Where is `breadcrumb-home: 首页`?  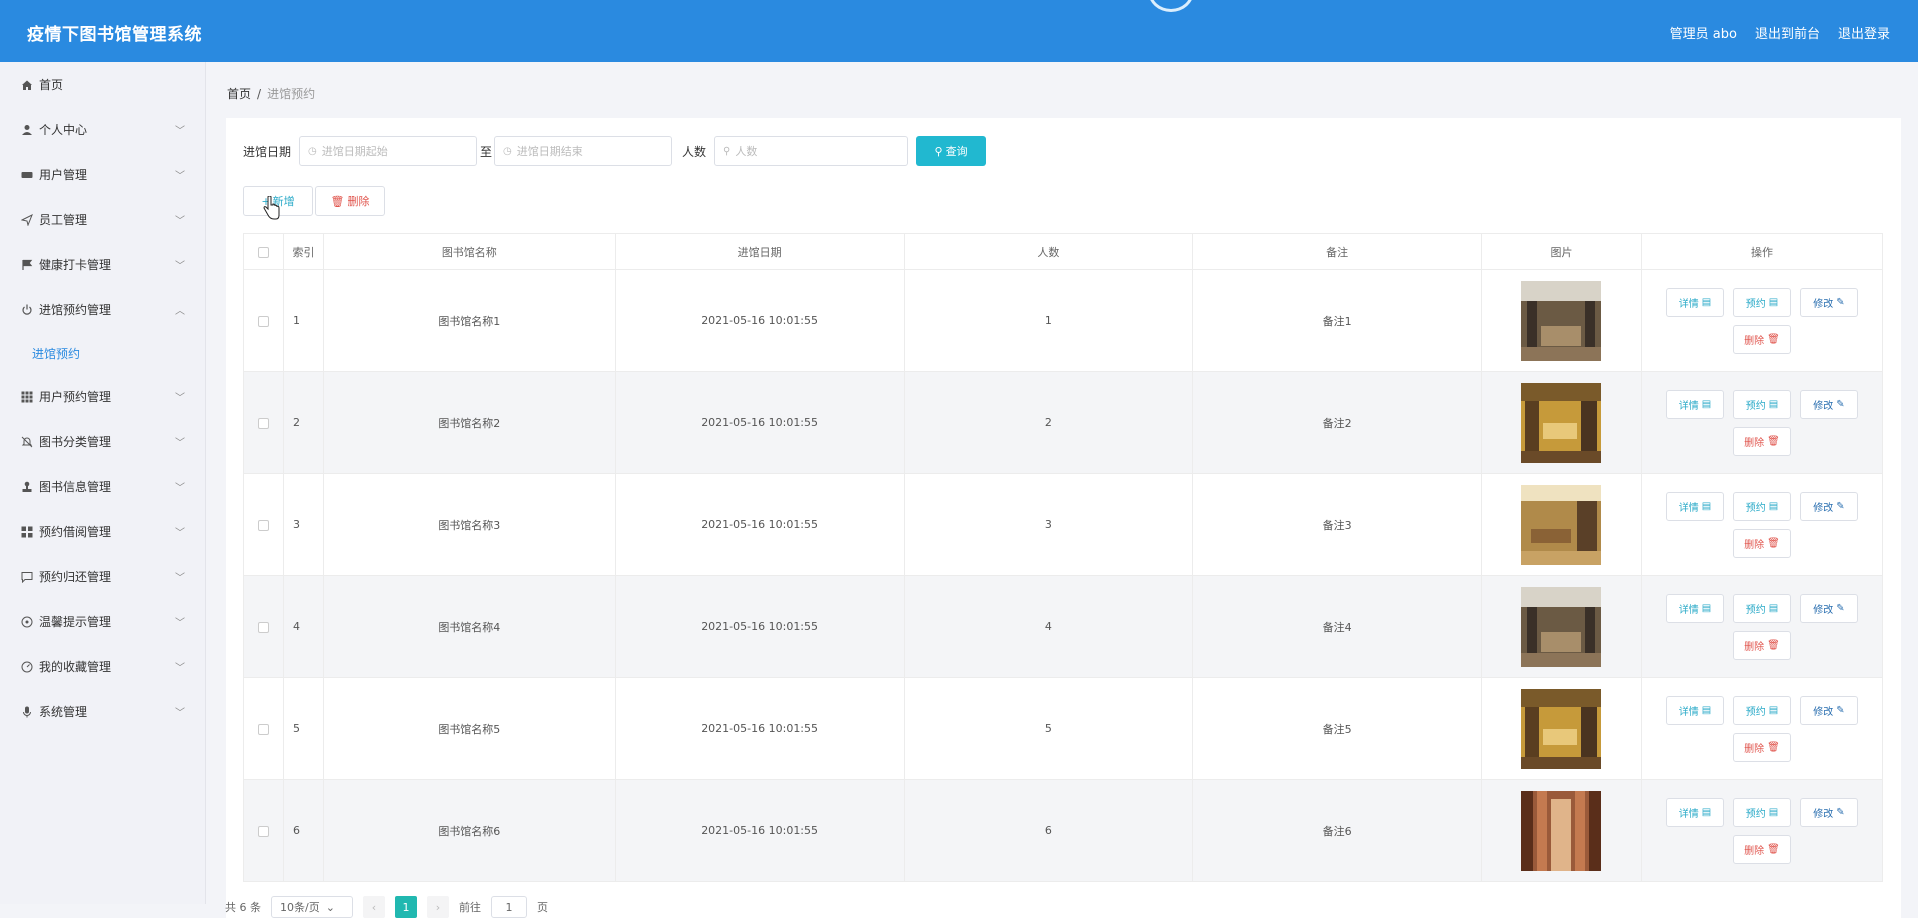 breadcrumb-home: 首页 is located at coordinates (239, 94).